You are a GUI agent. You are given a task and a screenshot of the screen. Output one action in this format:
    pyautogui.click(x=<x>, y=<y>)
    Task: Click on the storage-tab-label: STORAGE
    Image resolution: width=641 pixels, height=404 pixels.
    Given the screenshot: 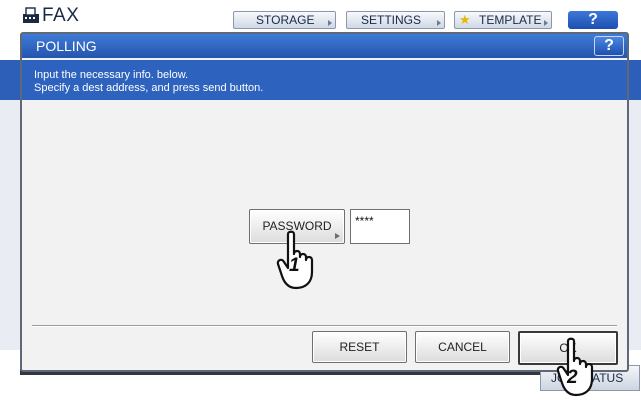 What is the action you would take?
    pyautogui.click(x=285, y=20)
    